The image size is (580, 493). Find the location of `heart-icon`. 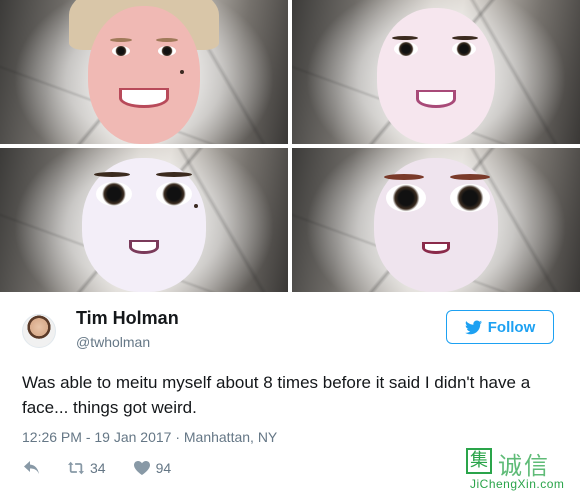

heart-icon is located at coordinates (141, 468).